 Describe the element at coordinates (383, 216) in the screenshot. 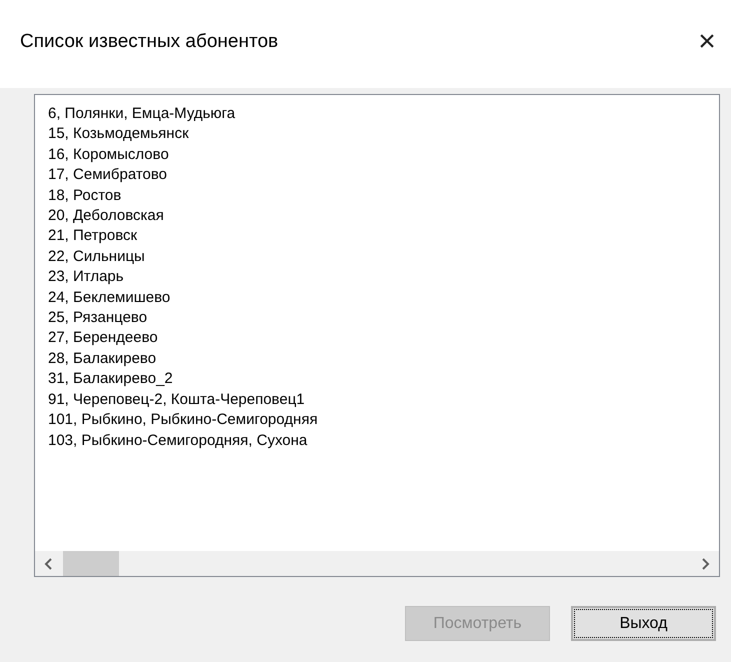

I see `list-item: 20, Деболовская` at that location.